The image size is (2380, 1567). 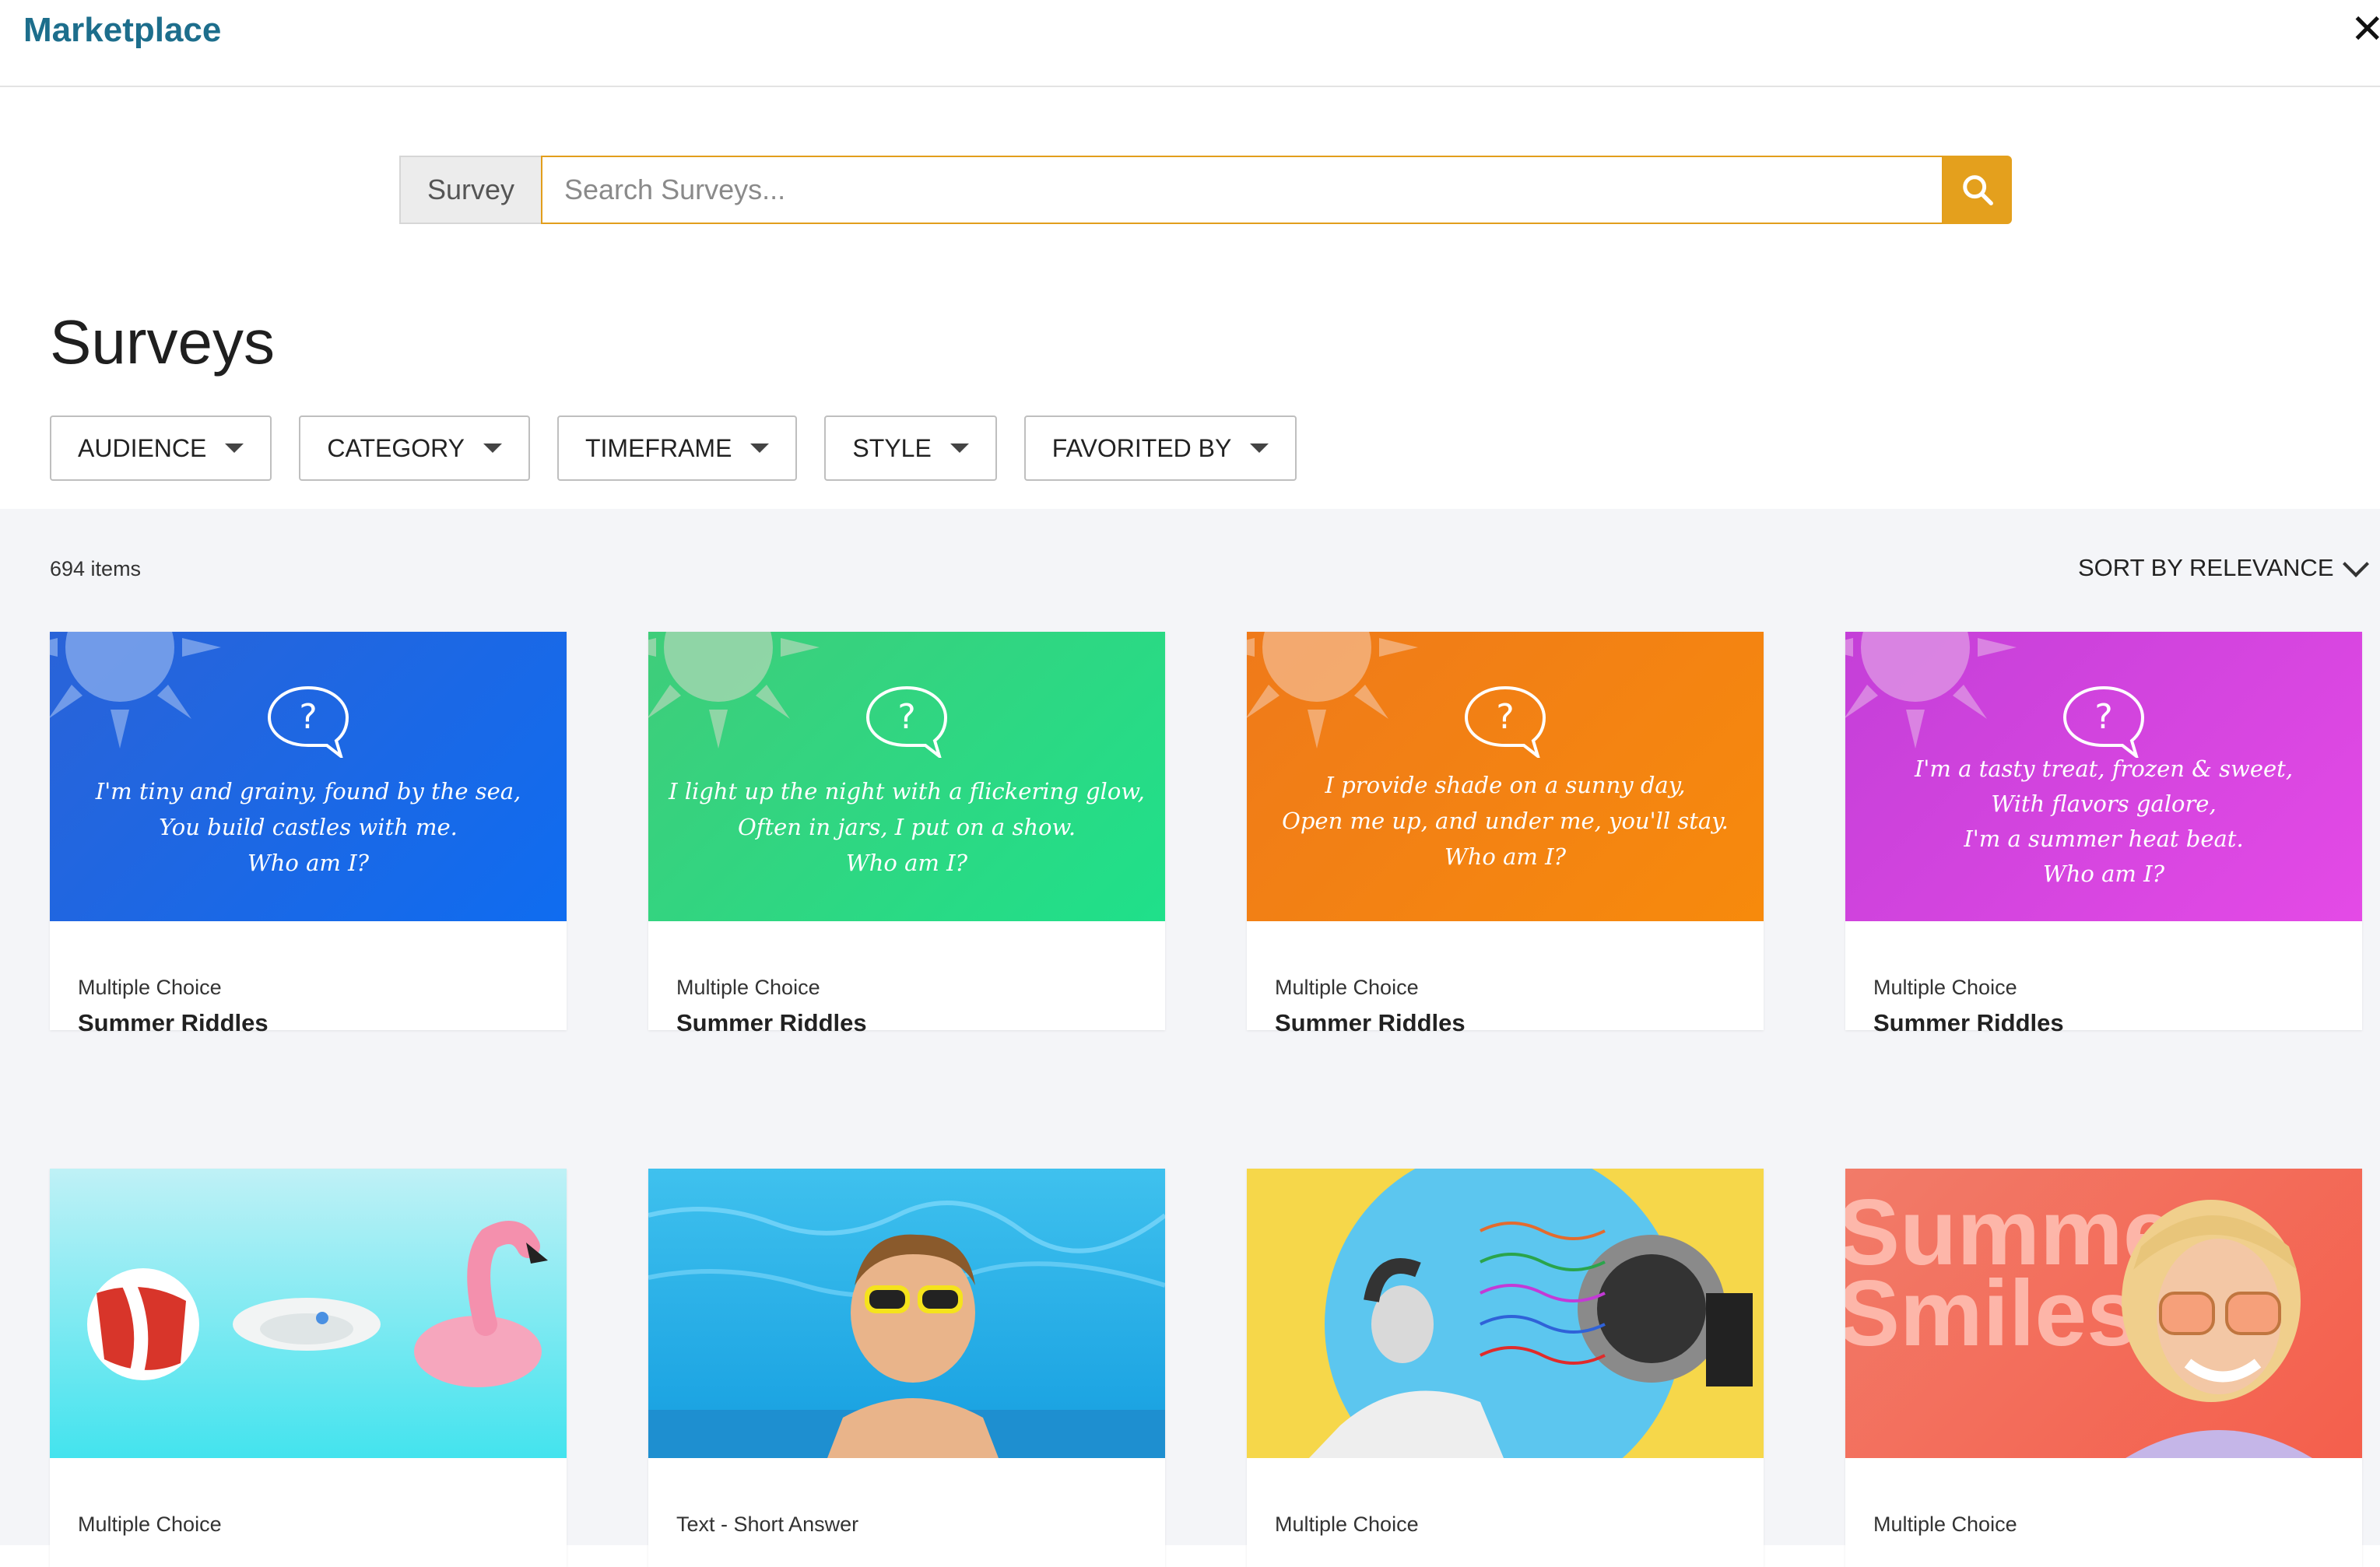 I want to click on riddle-line: I'm a summer heat beat., so click(x=2104, y=839).